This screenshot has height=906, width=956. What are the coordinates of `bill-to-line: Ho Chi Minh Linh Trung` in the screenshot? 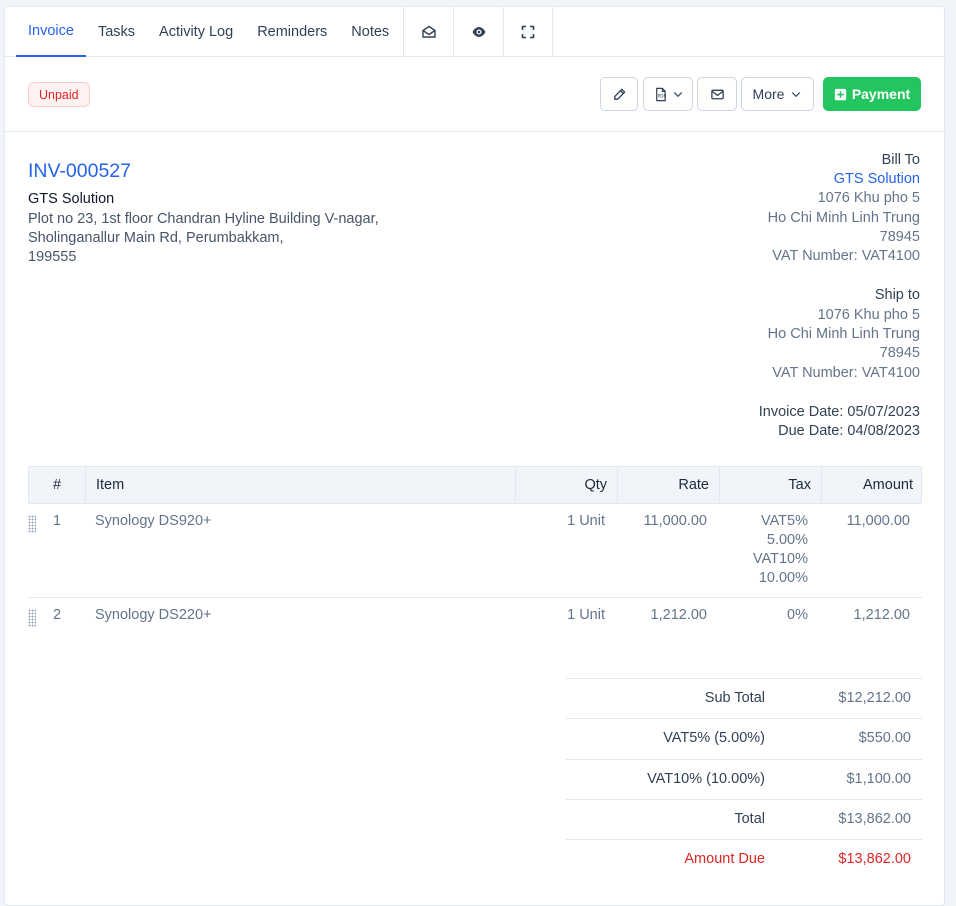 It's located at (843, 218).